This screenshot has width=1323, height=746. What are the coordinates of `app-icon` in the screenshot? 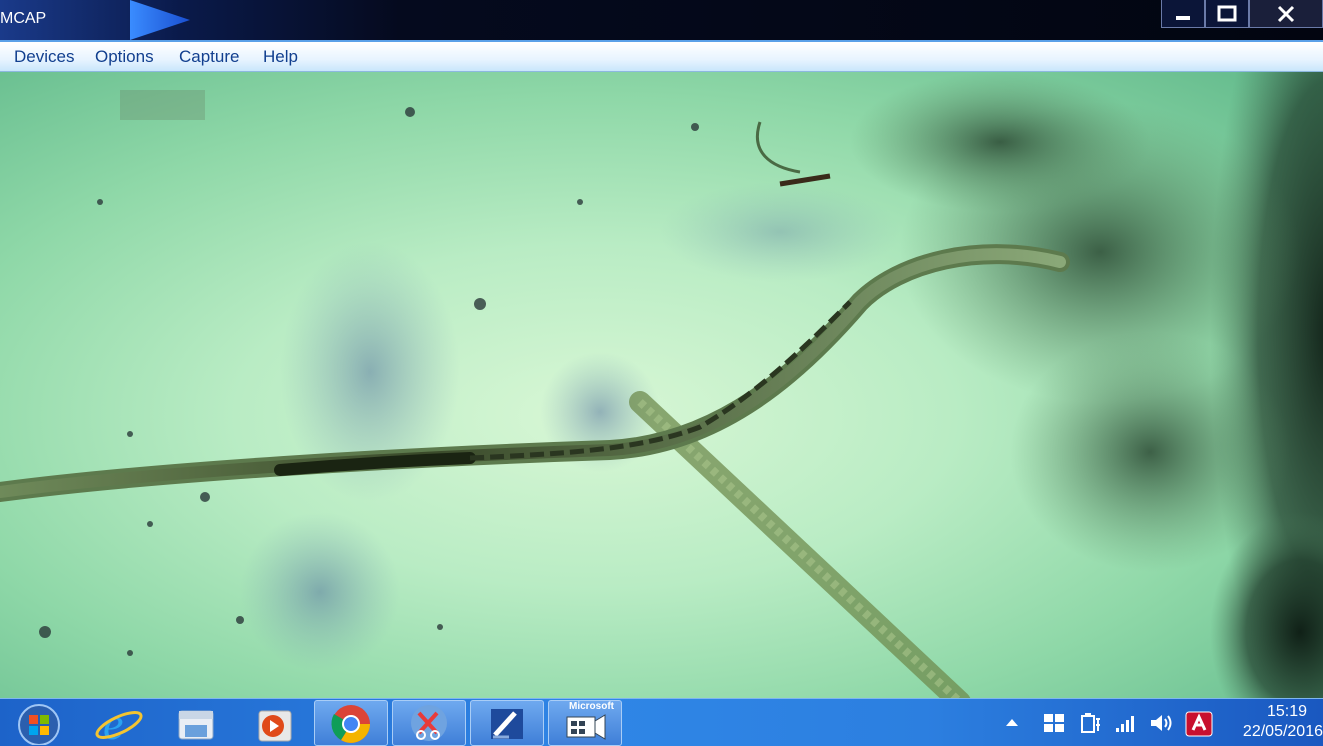 It's located at (507, 724).